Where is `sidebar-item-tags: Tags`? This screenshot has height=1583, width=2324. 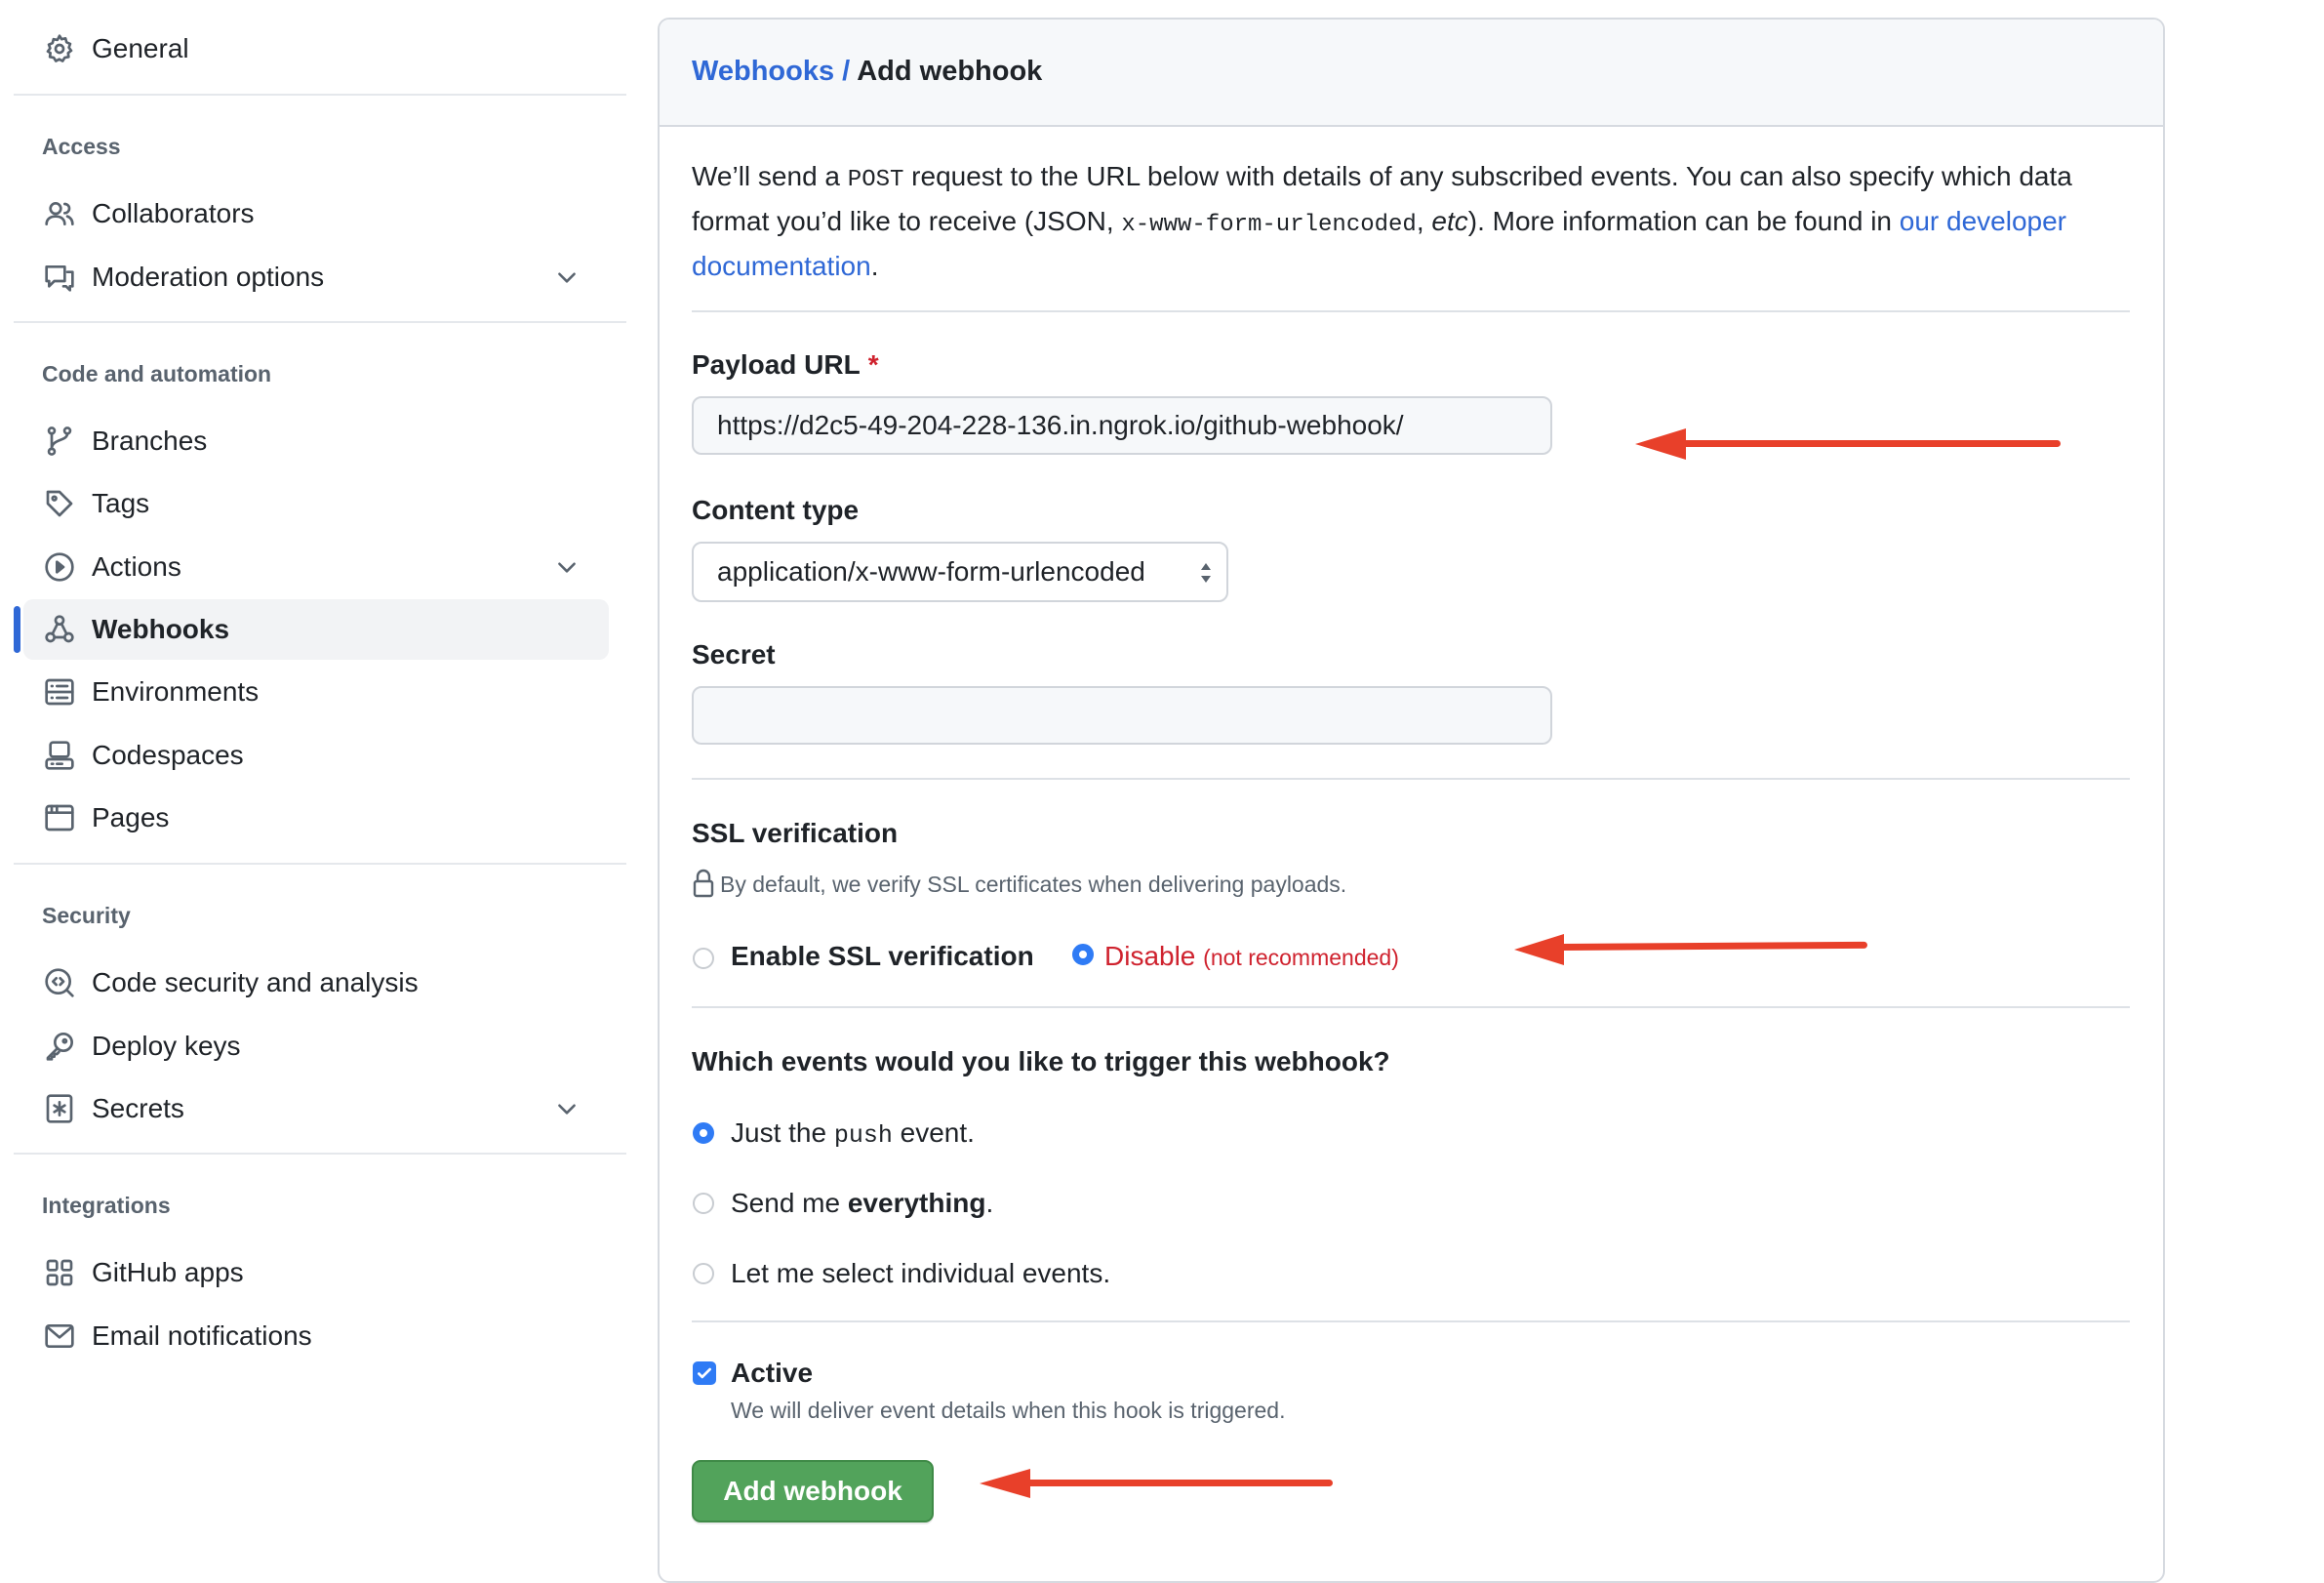
sidebar-item-tags: Tags is located at coordinates (311, 503).